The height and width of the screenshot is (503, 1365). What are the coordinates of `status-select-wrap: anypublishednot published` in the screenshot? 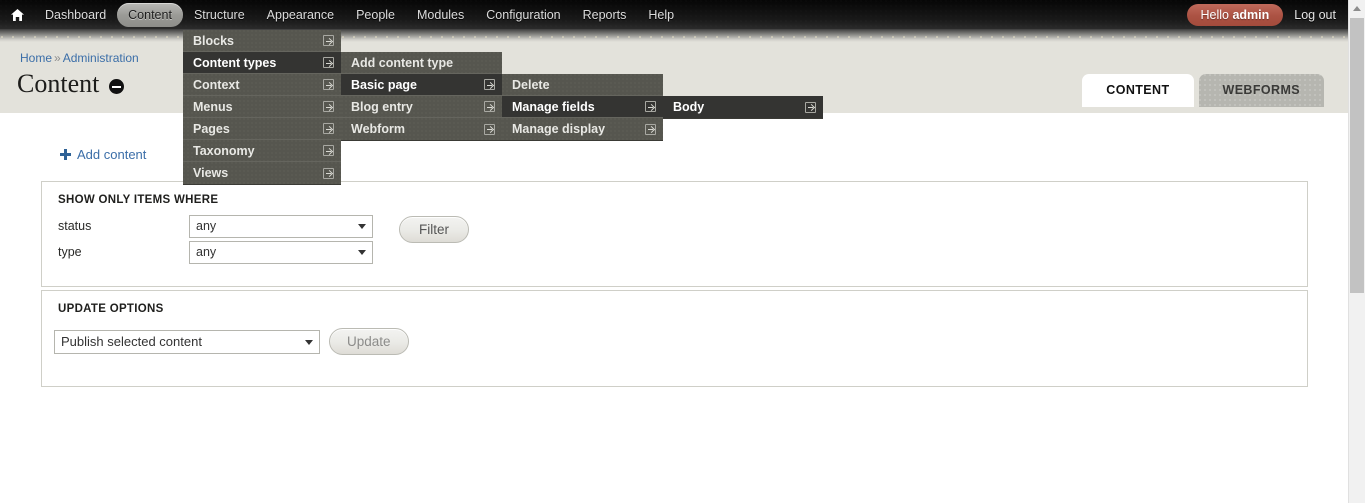 It's located at (281, 226).